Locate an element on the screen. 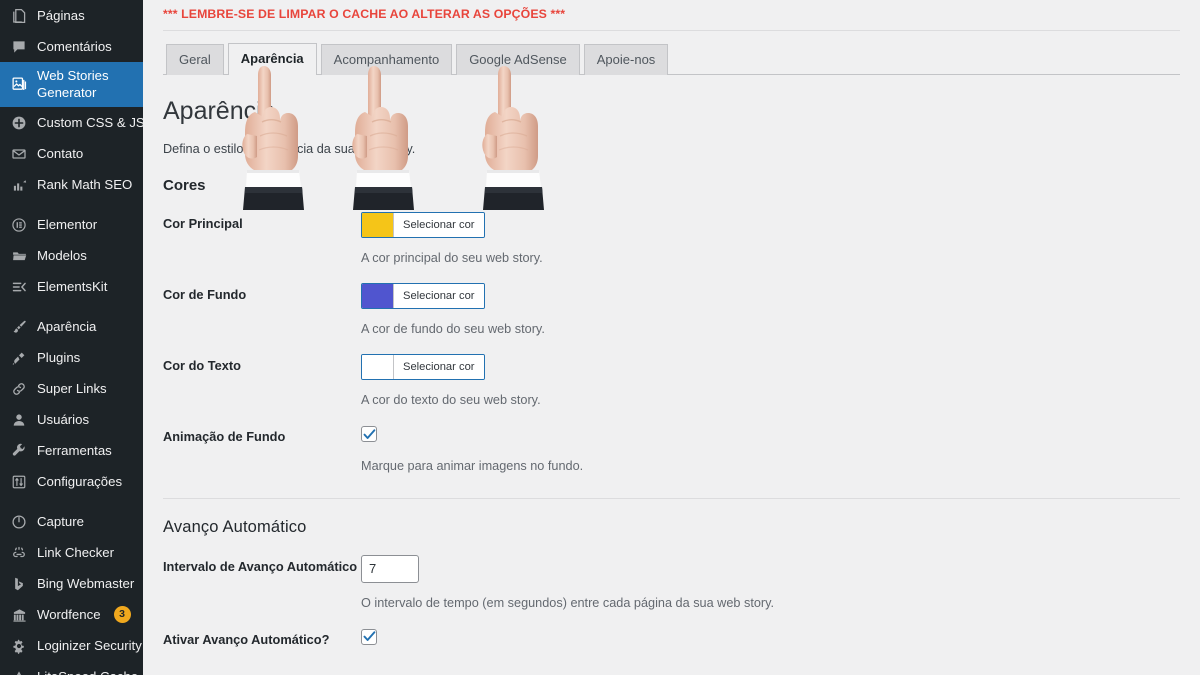  section-title-colors: Cores is located at coordinates (184, 186).